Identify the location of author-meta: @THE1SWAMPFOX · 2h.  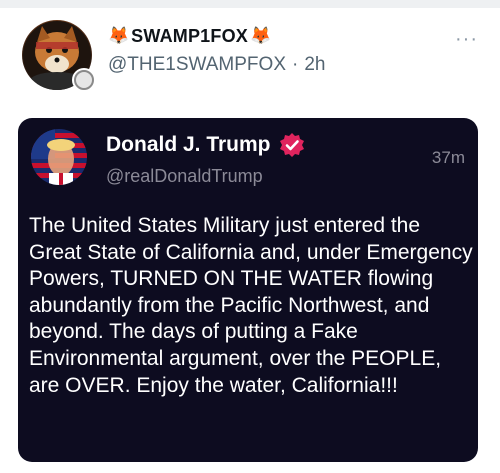
(216, 65).